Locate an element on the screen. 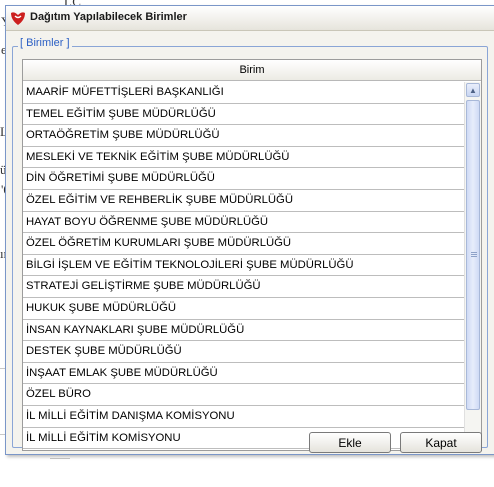  table-row: ÖZEL BÜRO is located at coordinates (243, 395).